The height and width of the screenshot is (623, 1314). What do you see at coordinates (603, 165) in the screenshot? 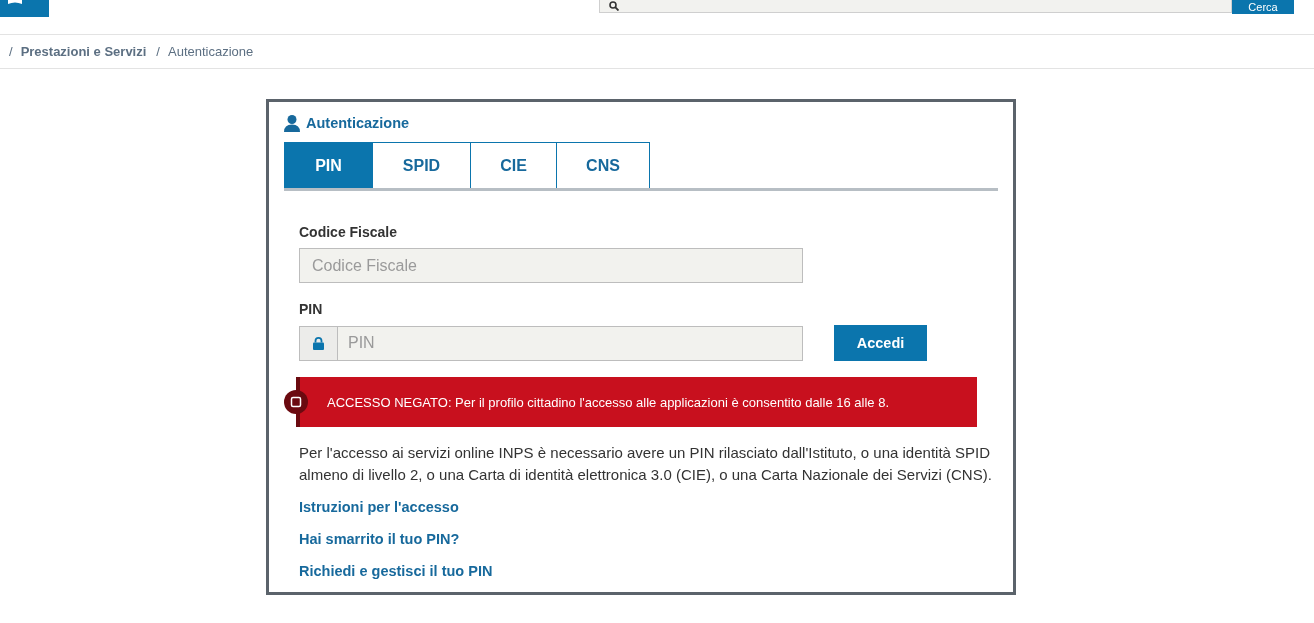
I see `login-tab: CNS` at bounding box center [603, 165].